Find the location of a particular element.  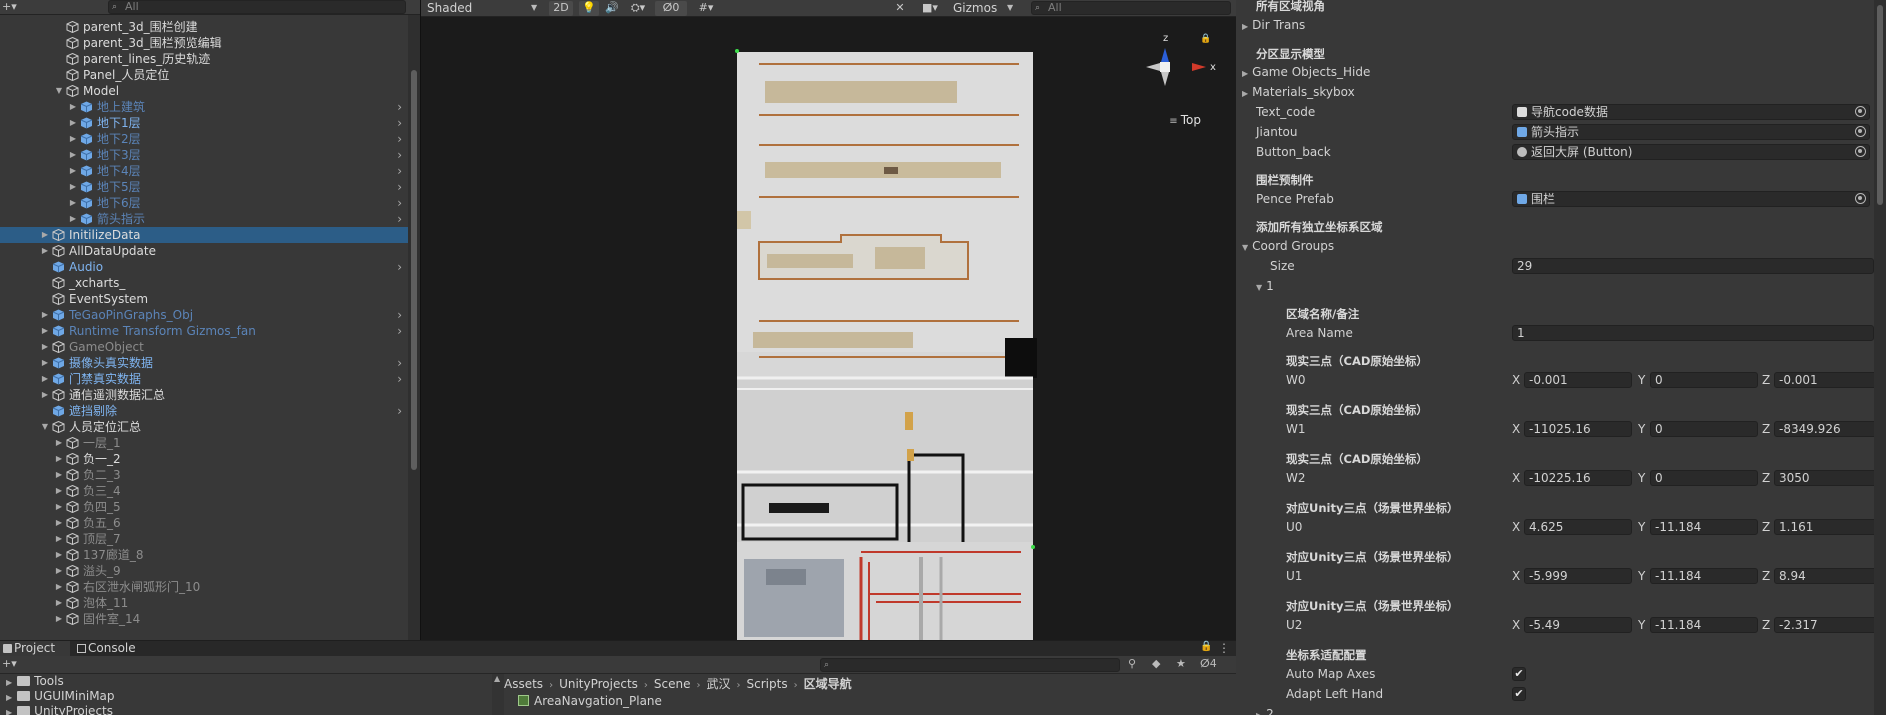

point-x-field: 4.625 is located at coordinates (1578, 527).